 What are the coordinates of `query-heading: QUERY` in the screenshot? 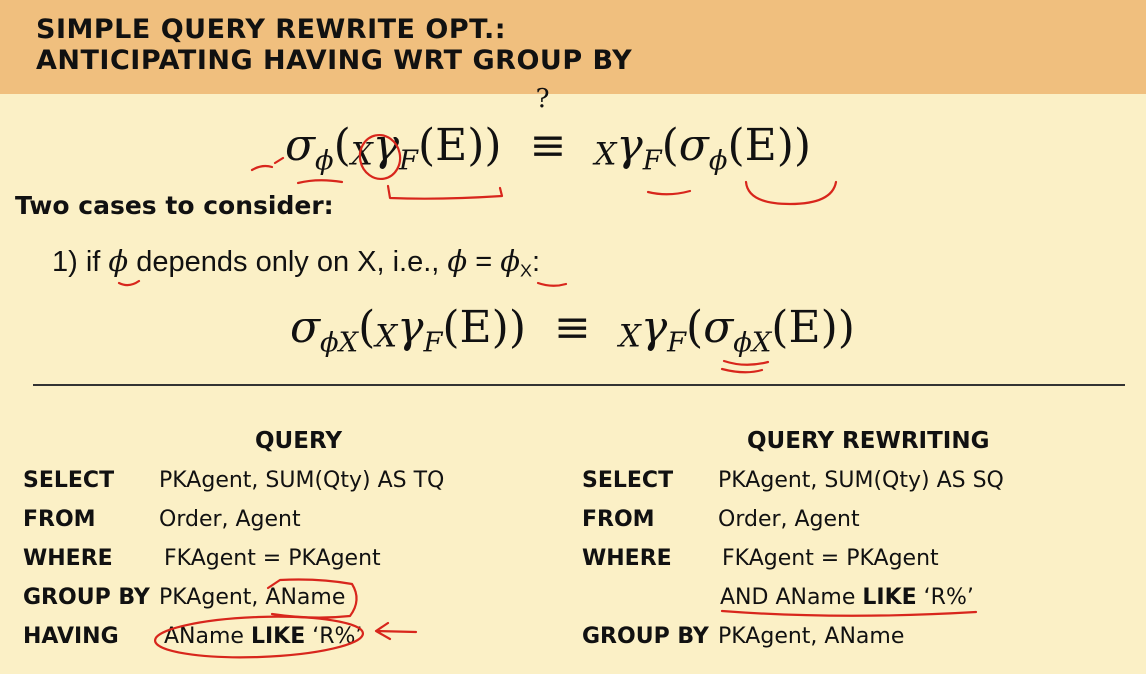 It's located at (299, 441).